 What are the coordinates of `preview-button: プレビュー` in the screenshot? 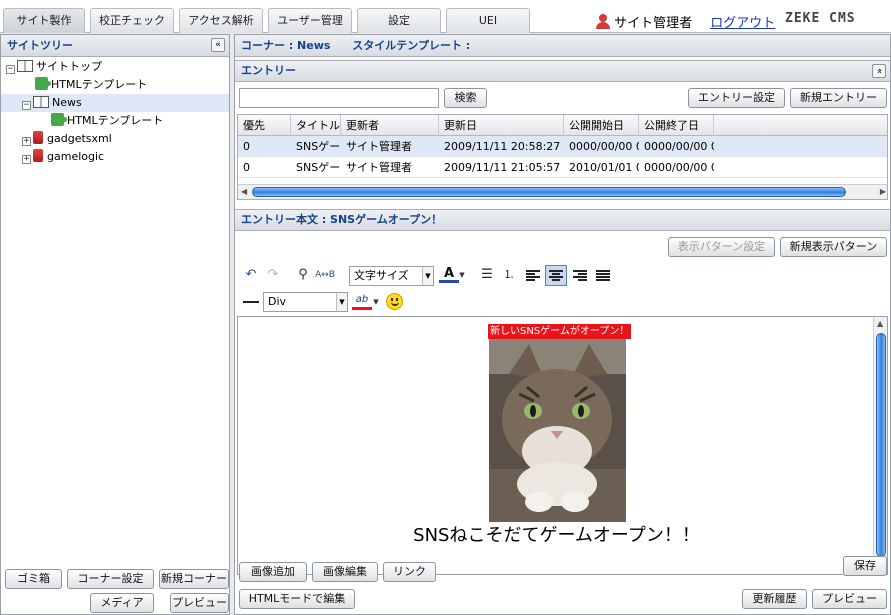 It's located at (849, 599).